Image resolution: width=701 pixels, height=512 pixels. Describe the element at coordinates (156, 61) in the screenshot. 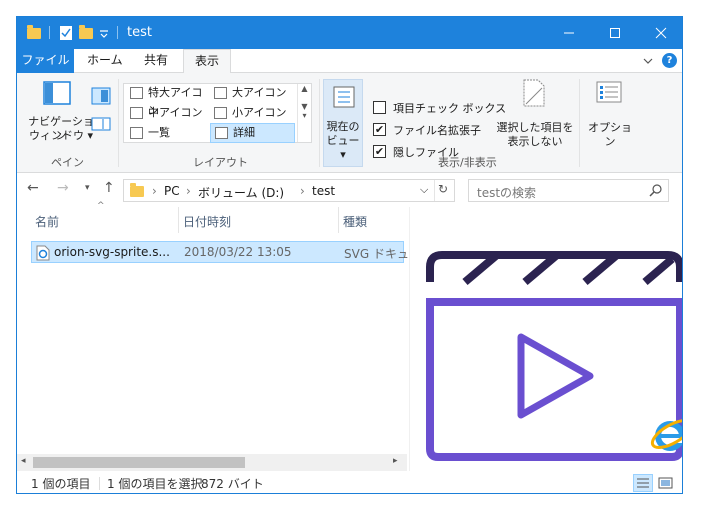

I see `tab-share: 共有` at that location.